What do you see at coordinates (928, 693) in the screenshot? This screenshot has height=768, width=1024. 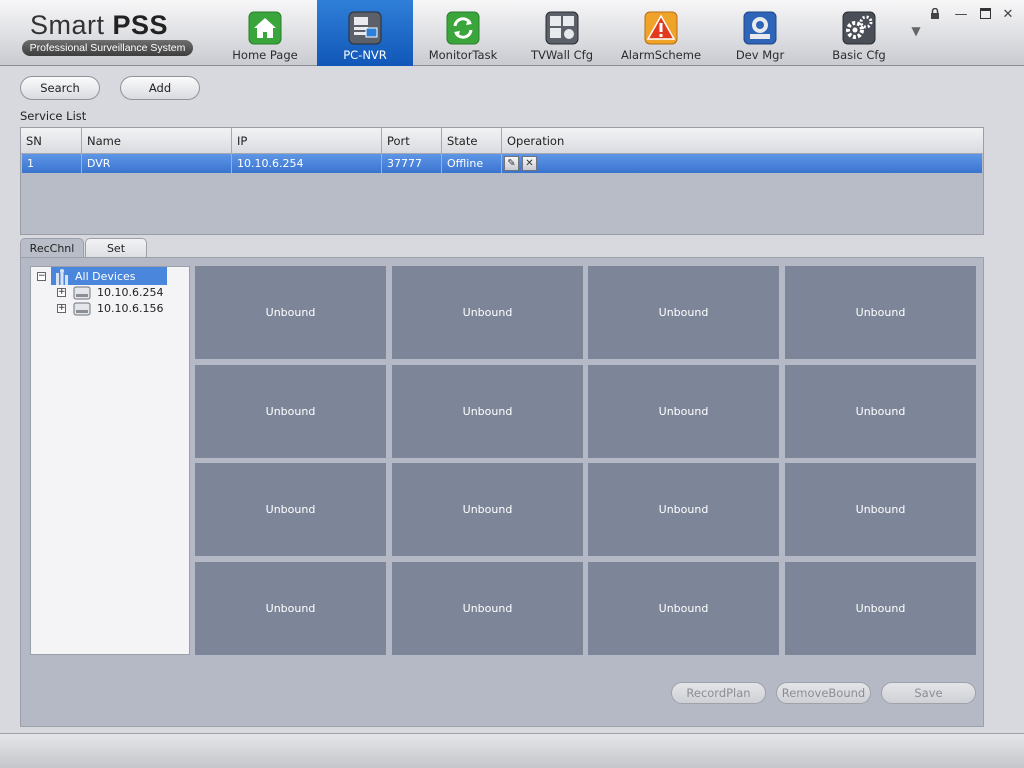 I see `save-button: Save` at bounding box center [928, 693].